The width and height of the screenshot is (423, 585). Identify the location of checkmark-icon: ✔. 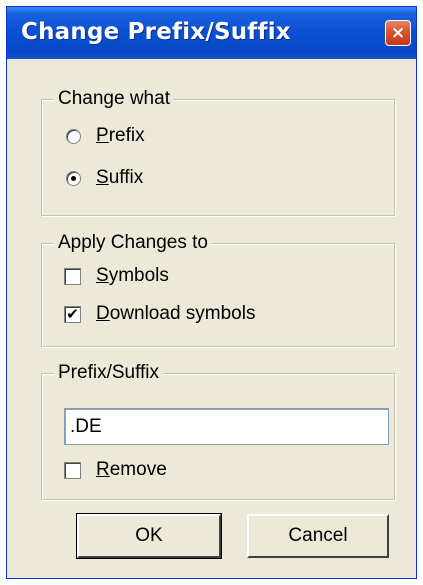
(72, 314).